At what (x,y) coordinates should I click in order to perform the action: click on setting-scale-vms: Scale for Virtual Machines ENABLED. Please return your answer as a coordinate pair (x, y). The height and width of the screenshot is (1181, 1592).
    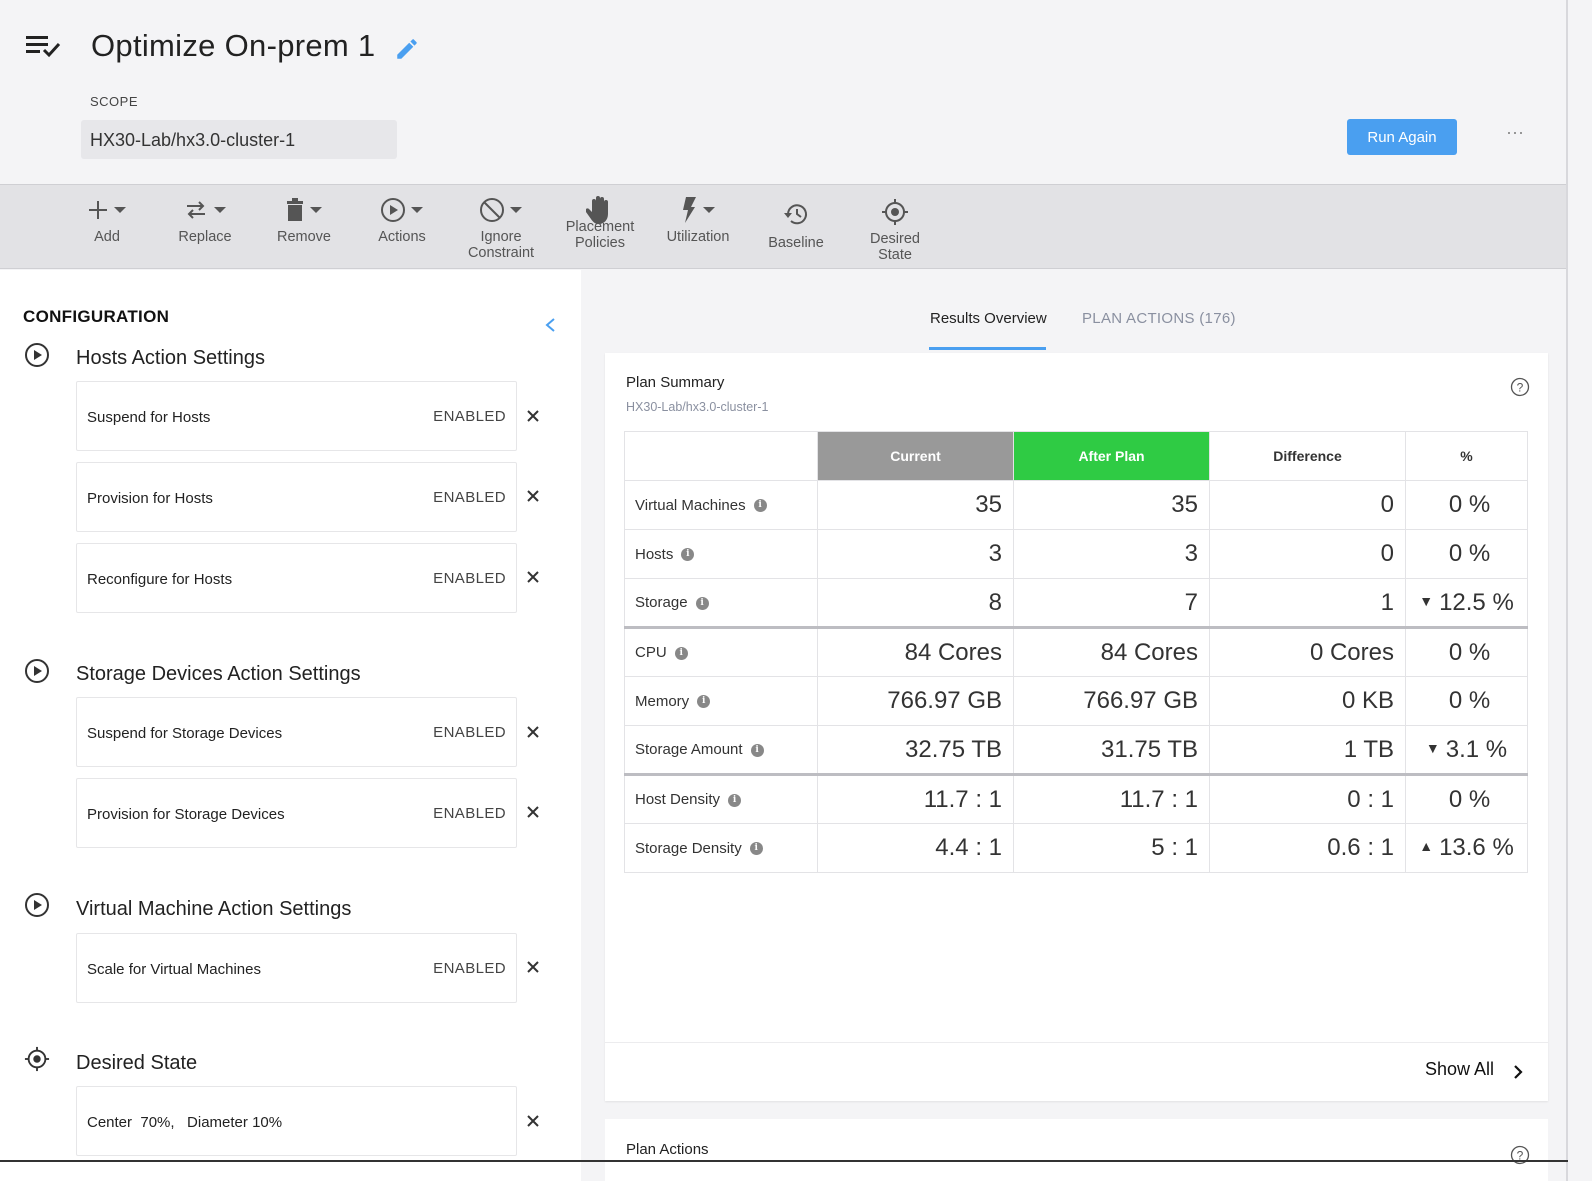
    Looking at the image, I should click on (296, 968).